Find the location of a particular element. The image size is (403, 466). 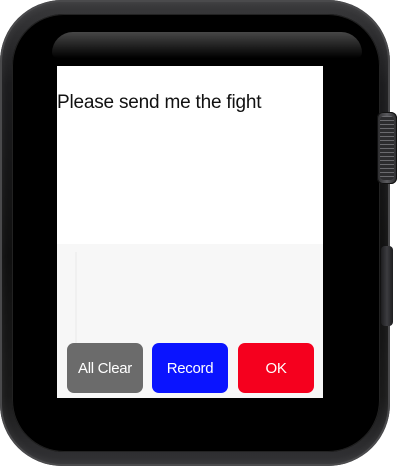

side-button is located at coordinates (387, 286).